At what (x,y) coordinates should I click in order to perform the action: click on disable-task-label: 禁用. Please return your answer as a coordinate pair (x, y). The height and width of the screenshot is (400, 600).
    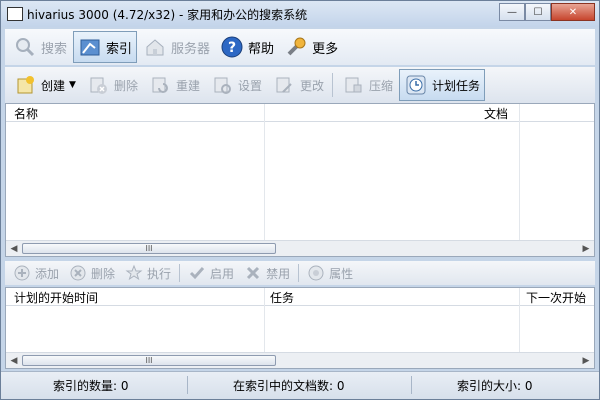
    Looking at the image, I should click on (278, 273).